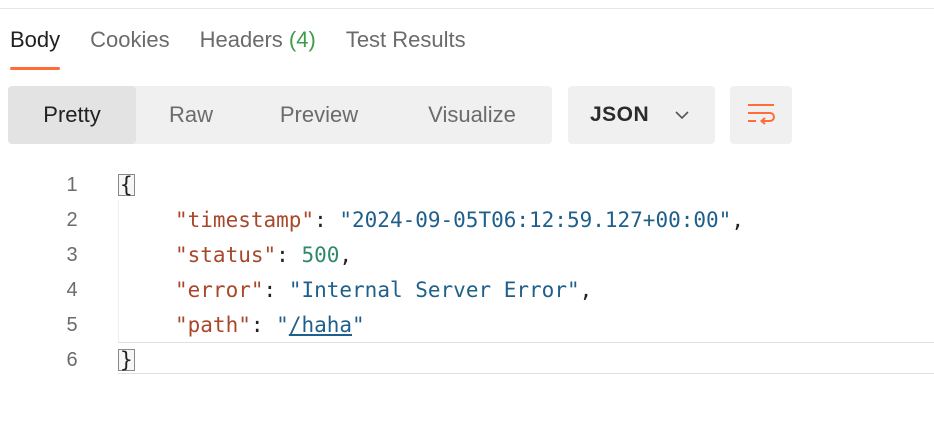  I want to click on wrap-lines-button, so click(761, 115).